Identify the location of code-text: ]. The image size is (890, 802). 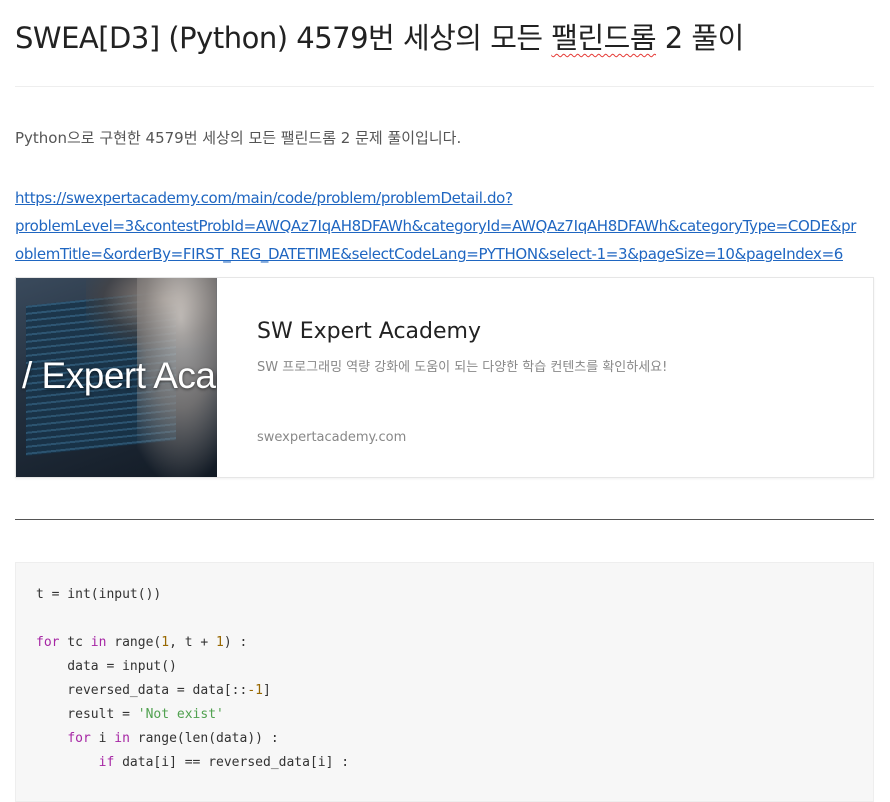
(266, 690).